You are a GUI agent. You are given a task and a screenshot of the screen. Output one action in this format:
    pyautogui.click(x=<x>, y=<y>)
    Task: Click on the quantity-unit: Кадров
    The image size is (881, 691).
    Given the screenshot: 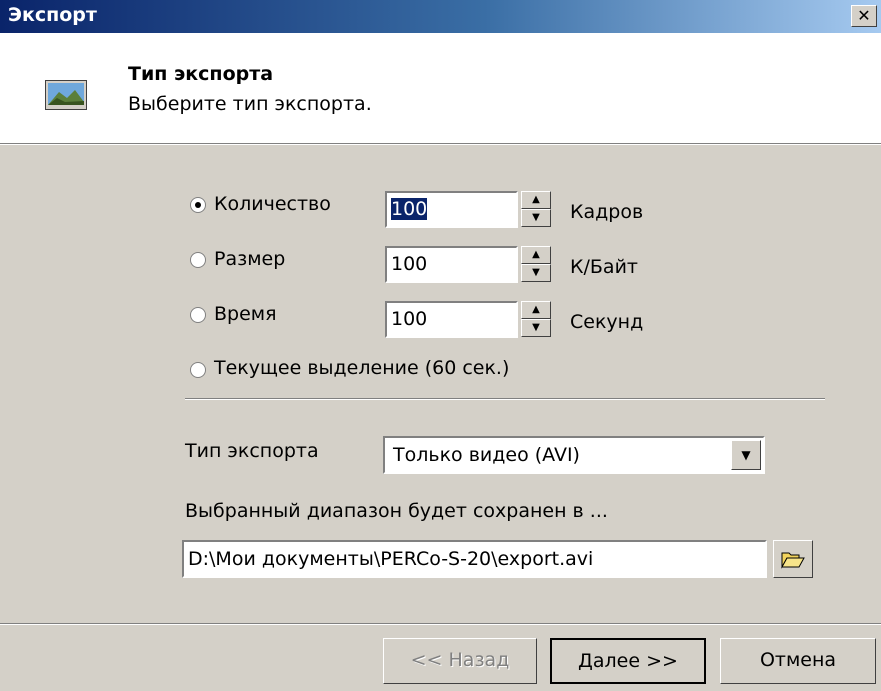 What is the action you would take?
    pyautogui.click(x=607, y=212)
    